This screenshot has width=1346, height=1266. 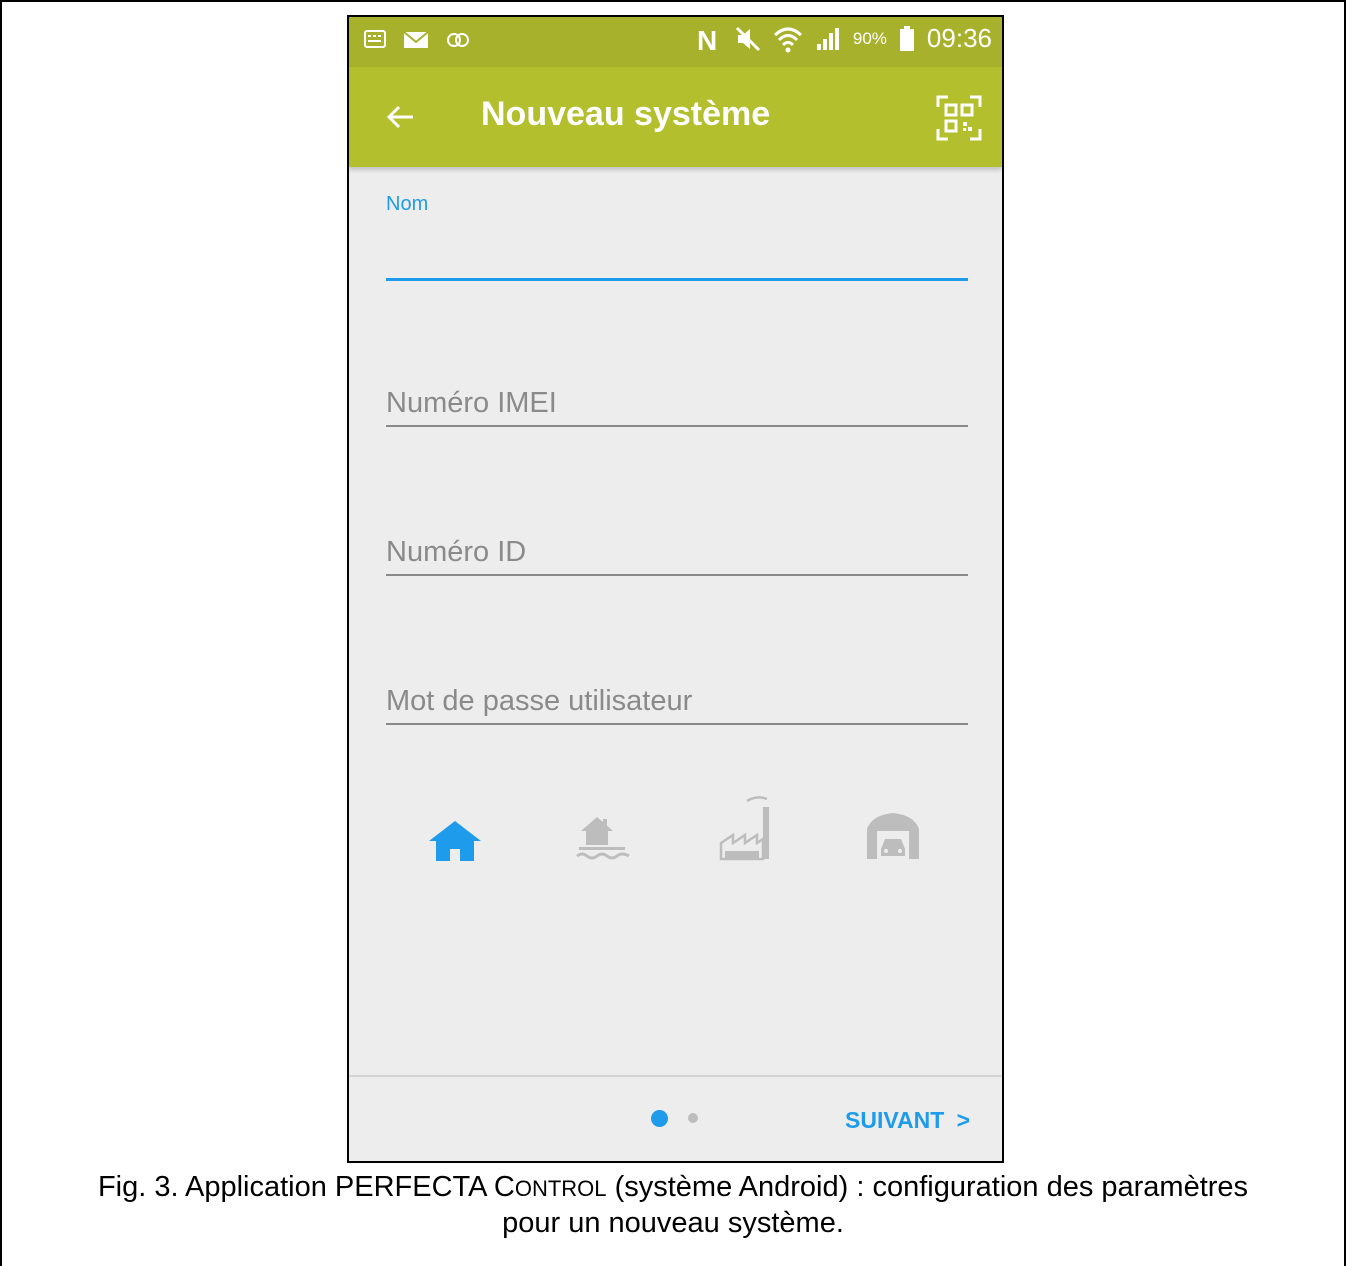 What do you see at coordinates (677, 237) in the screenshot?
I see `name-field: Nom` at bounding box center [677, 237].